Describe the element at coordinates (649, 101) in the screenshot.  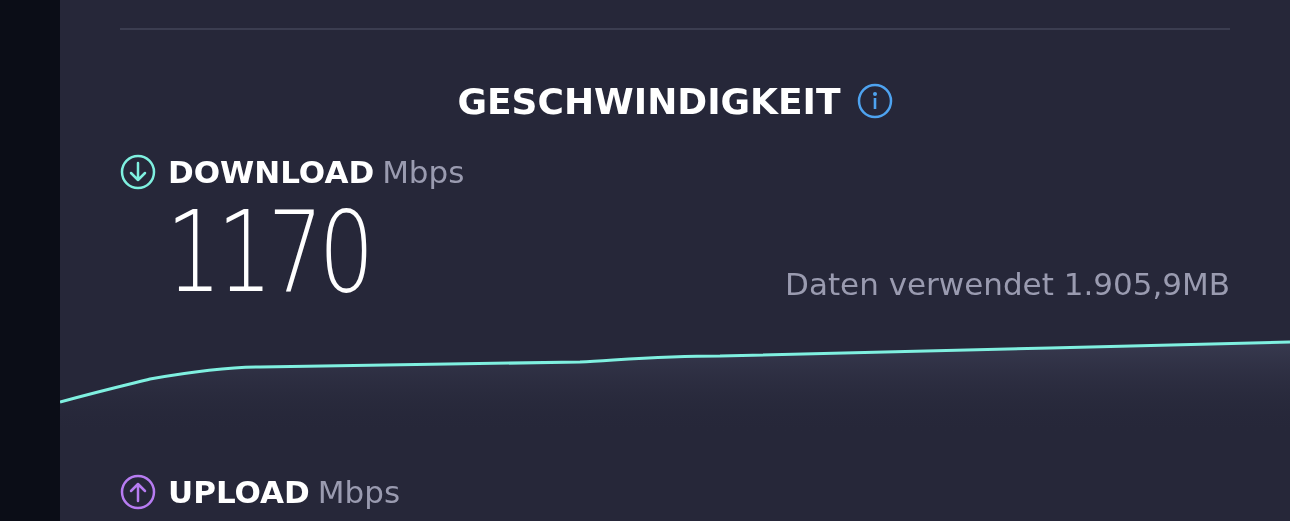
I see `section-title: GESCHWINDIGKEIT` at that location.